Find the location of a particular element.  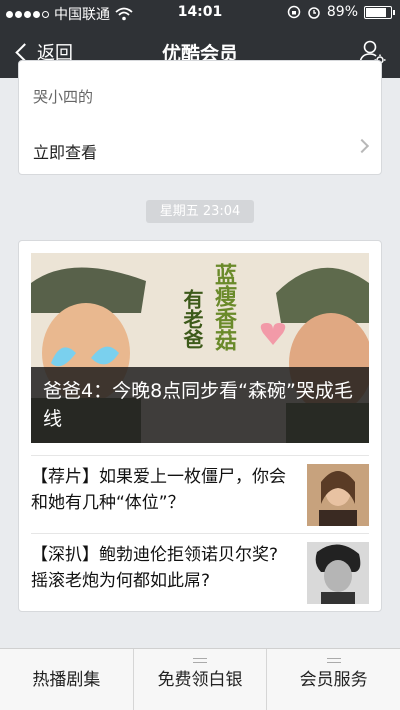

battery-fill is located at coordinates (376, 12).